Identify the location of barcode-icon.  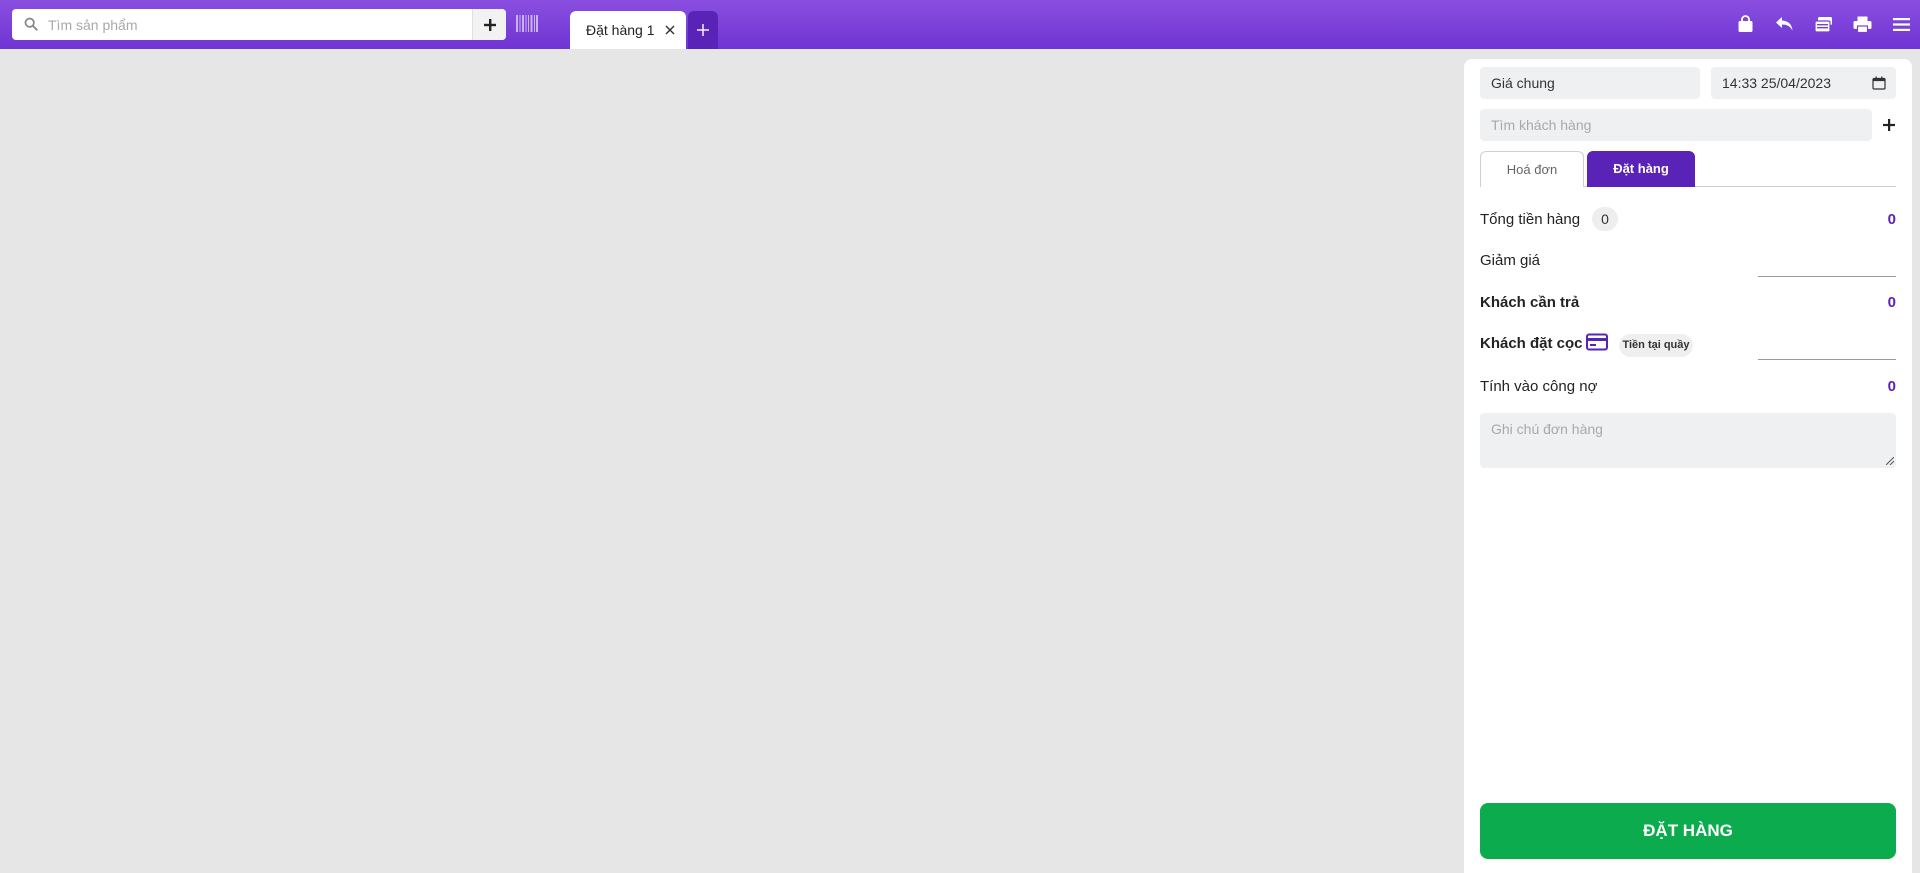
(527, 23).